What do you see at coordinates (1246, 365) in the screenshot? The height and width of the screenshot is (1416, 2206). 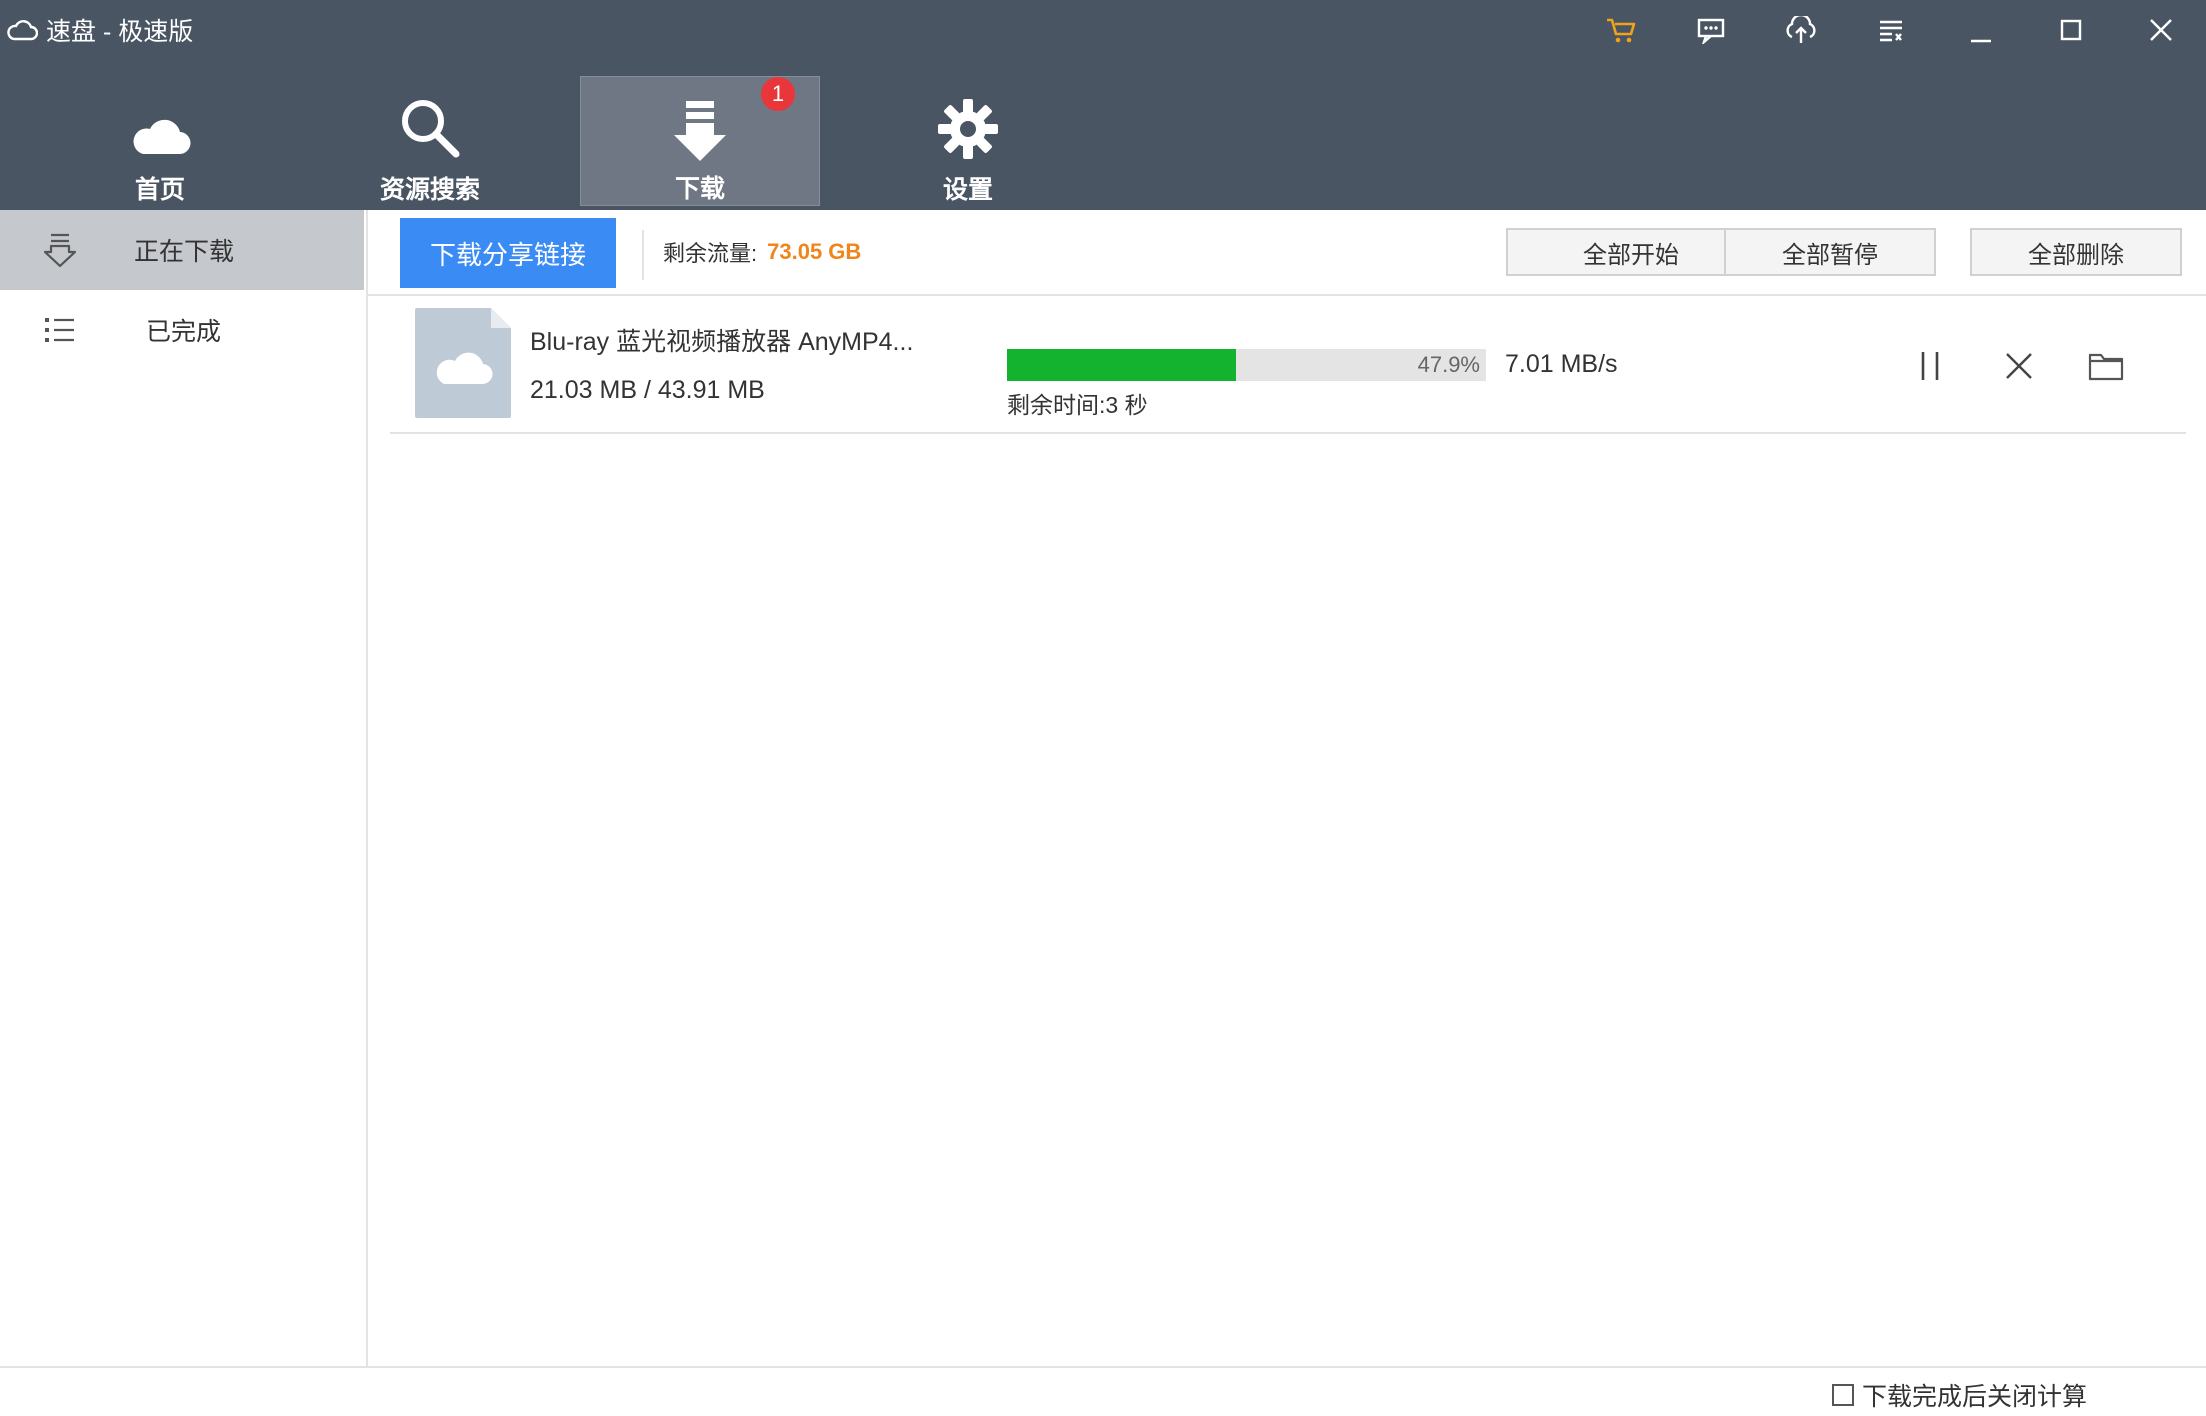 I see `progress-bar: 47.9%` at bounding box center [1246, 365].